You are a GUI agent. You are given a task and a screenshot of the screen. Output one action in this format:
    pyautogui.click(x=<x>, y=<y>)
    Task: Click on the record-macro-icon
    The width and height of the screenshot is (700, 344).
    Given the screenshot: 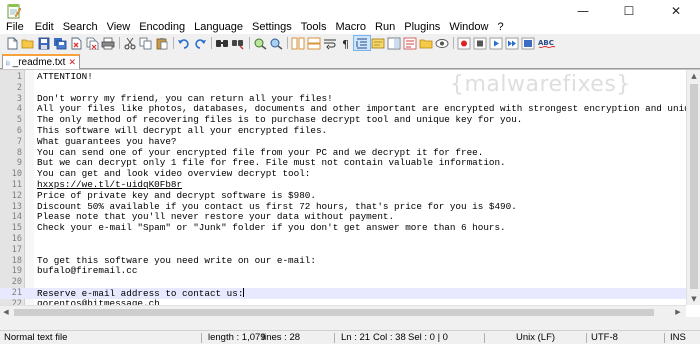 What is the action you would take?
    pyautogui.click(x=464, y=43)
    